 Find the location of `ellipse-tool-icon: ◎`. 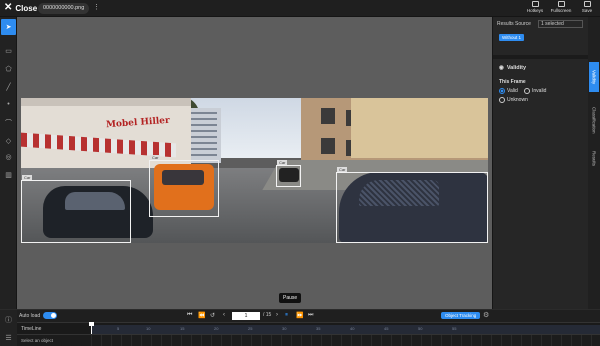

ellipse-tool-icon: ◎ is located at coordinates (8, 156).